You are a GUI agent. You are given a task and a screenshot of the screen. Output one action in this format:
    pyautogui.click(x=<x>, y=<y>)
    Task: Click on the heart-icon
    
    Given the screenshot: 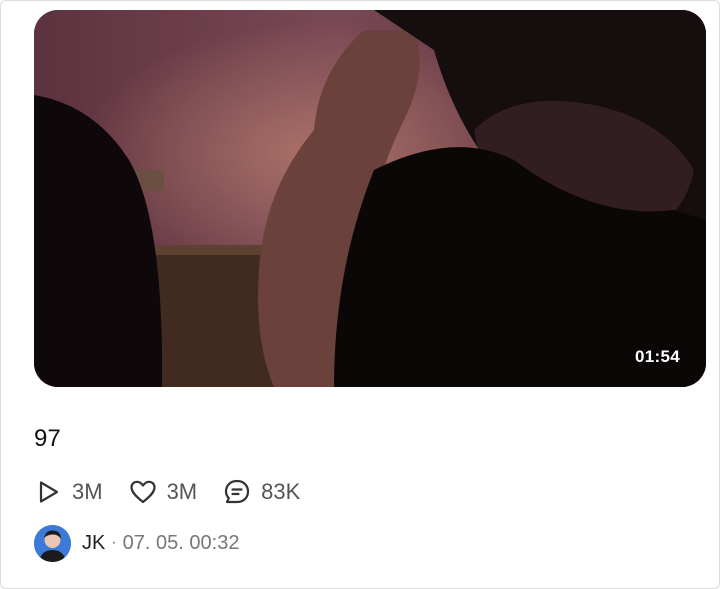 What is the action you would take?
    pyautogui.click(x=142, y=492)
    